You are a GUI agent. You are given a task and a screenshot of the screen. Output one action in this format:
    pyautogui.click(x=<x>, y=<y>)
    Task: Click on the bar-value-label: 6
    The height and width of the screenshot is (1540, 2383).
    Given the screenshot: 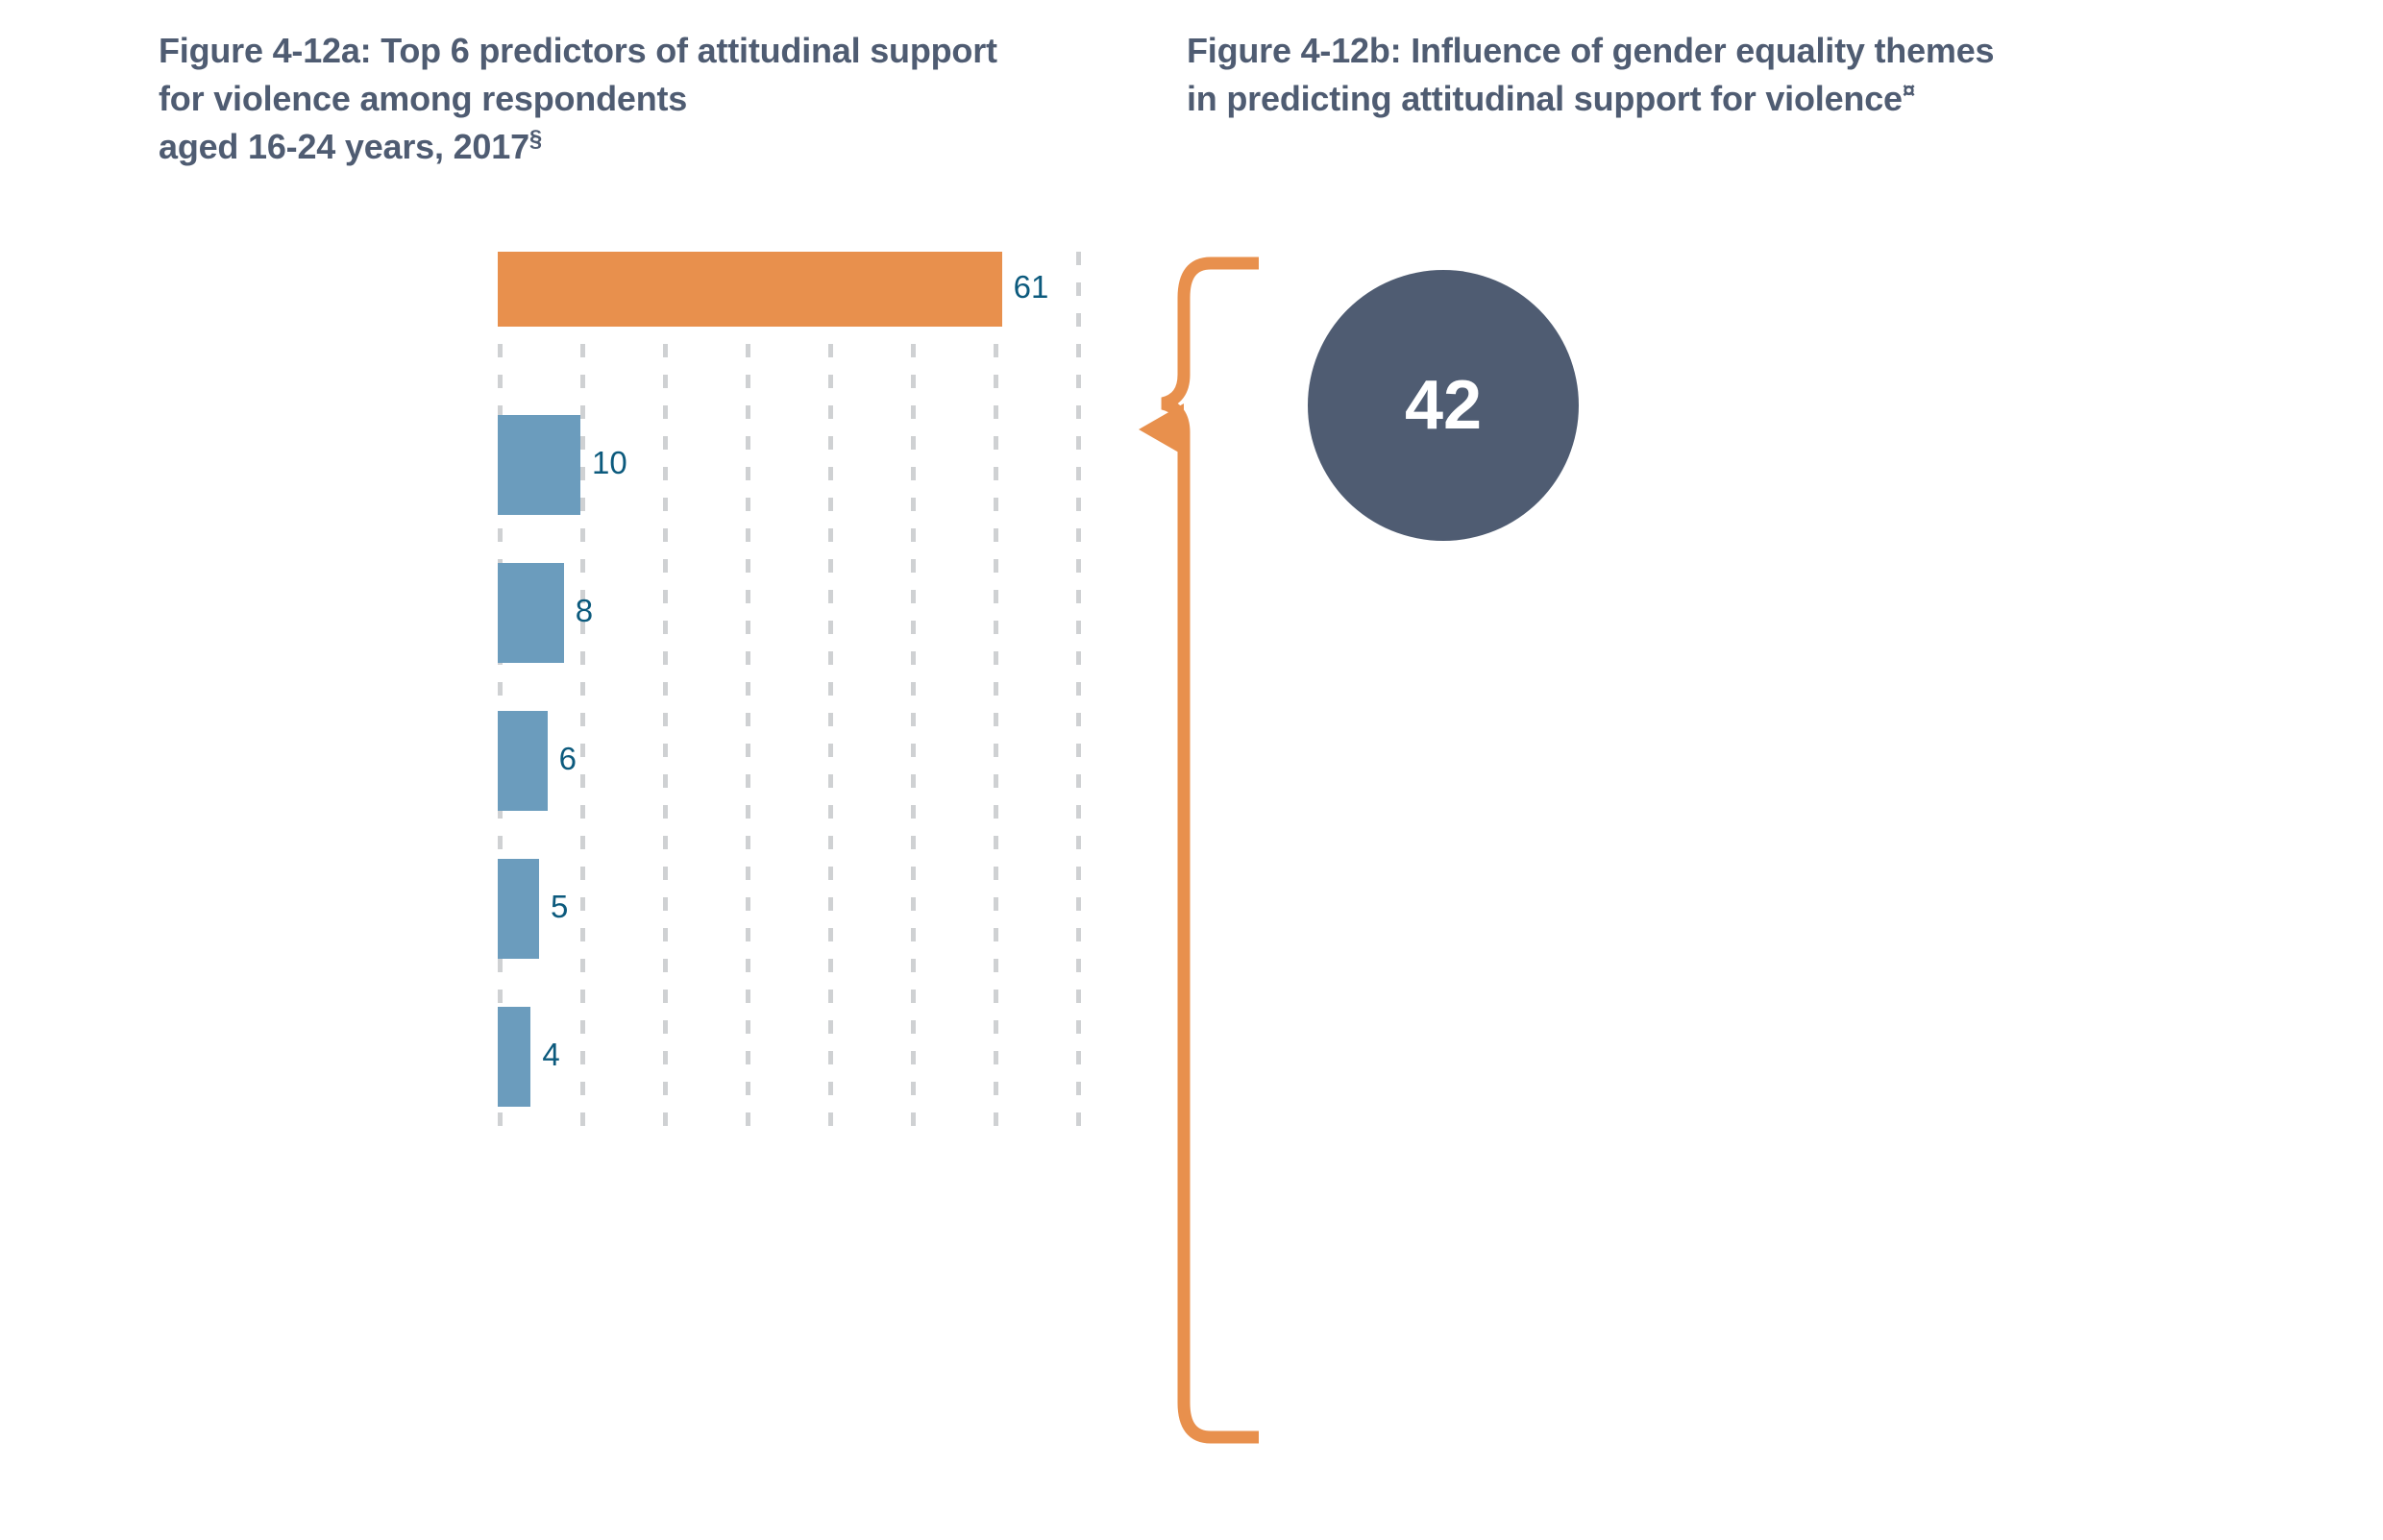 What is the action you would take?
    pyautogui.click(x=567, y=759)
    